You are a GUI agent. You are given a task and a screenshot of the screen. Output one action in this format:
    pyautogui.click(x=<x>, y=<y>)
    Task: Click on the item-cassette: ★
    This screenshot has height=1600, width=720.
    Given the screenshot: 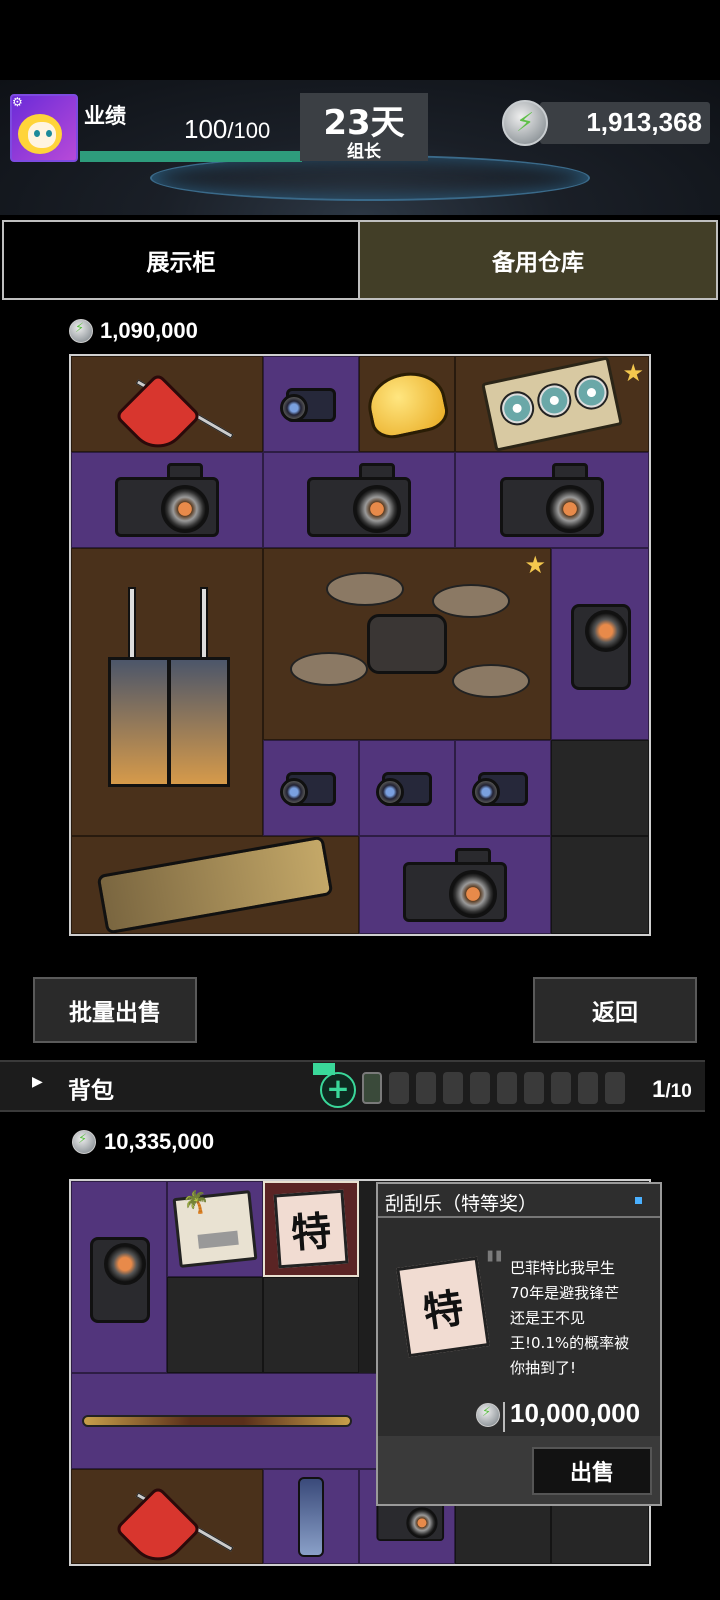 What is the action you would take?
    pyautogui.click(x=552, y=404)
    